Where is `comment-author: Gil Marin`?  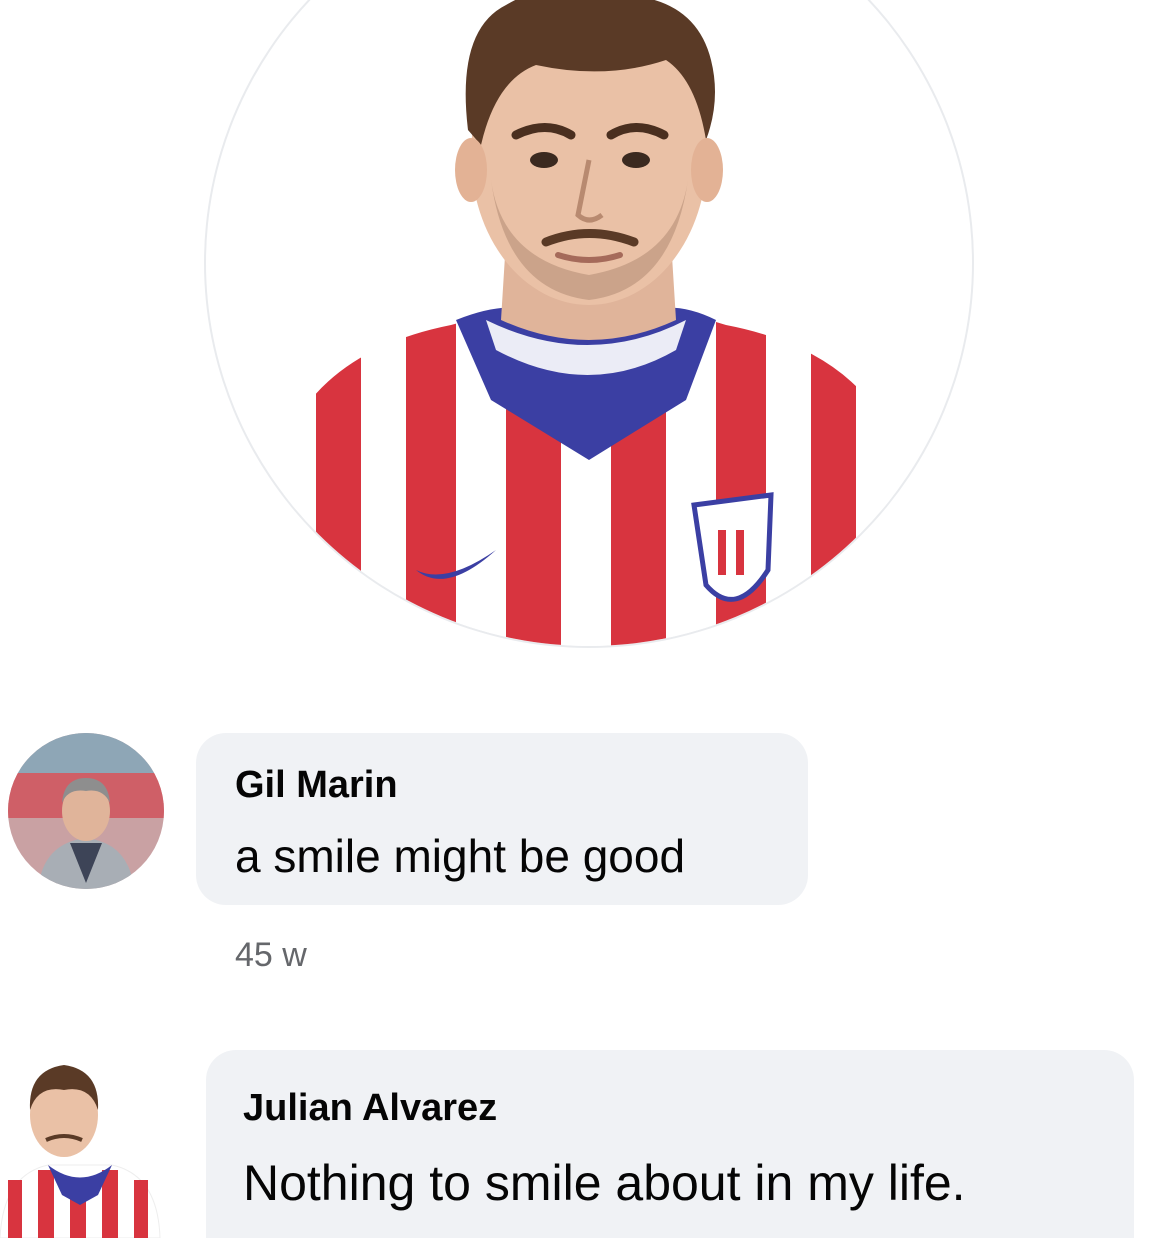 comment-author: Gil Marin is located at coordinates (316, 785).